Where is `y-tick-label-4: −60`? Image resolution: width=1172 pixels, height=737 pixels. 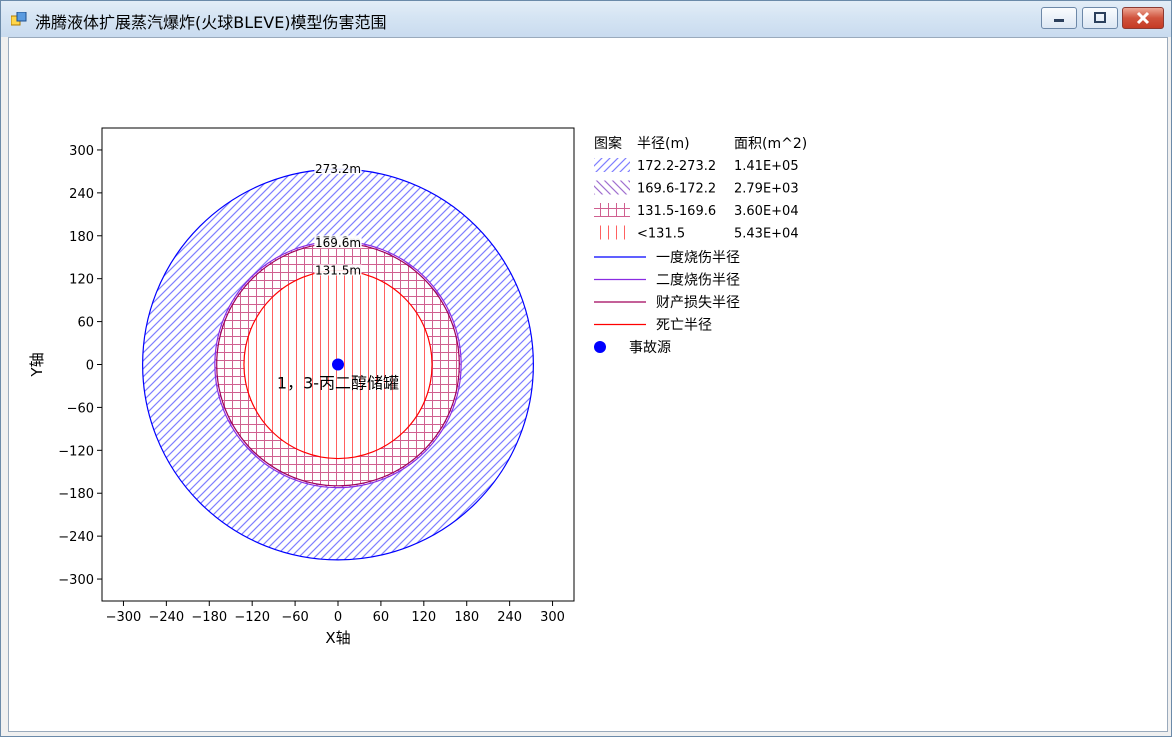
y-tick-label-4: −60 is located at coordinates (80, 408).